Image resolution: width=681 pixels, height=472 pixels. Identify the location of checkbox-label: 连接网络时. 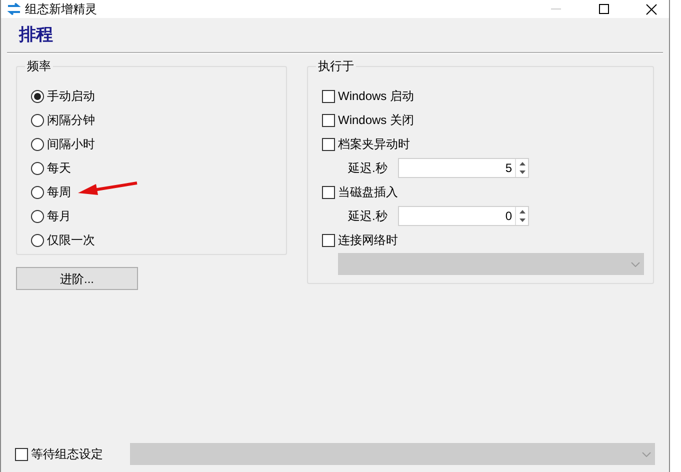
(368, 240).